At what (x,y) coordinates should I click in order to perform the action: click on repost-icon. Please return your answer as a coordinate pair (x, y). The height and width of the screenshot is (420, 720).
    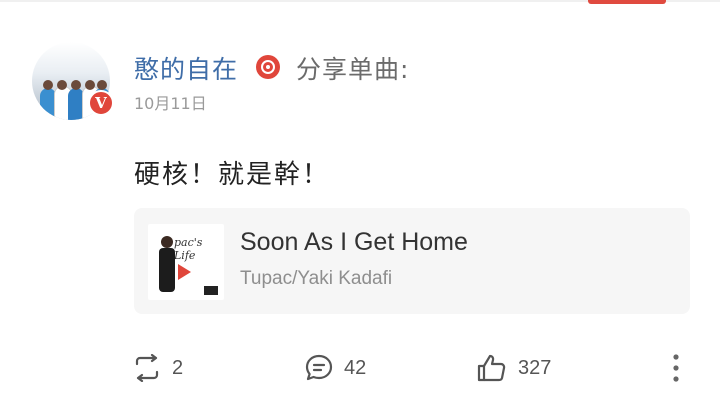
    Looking at the image, I should click on (147, 368).